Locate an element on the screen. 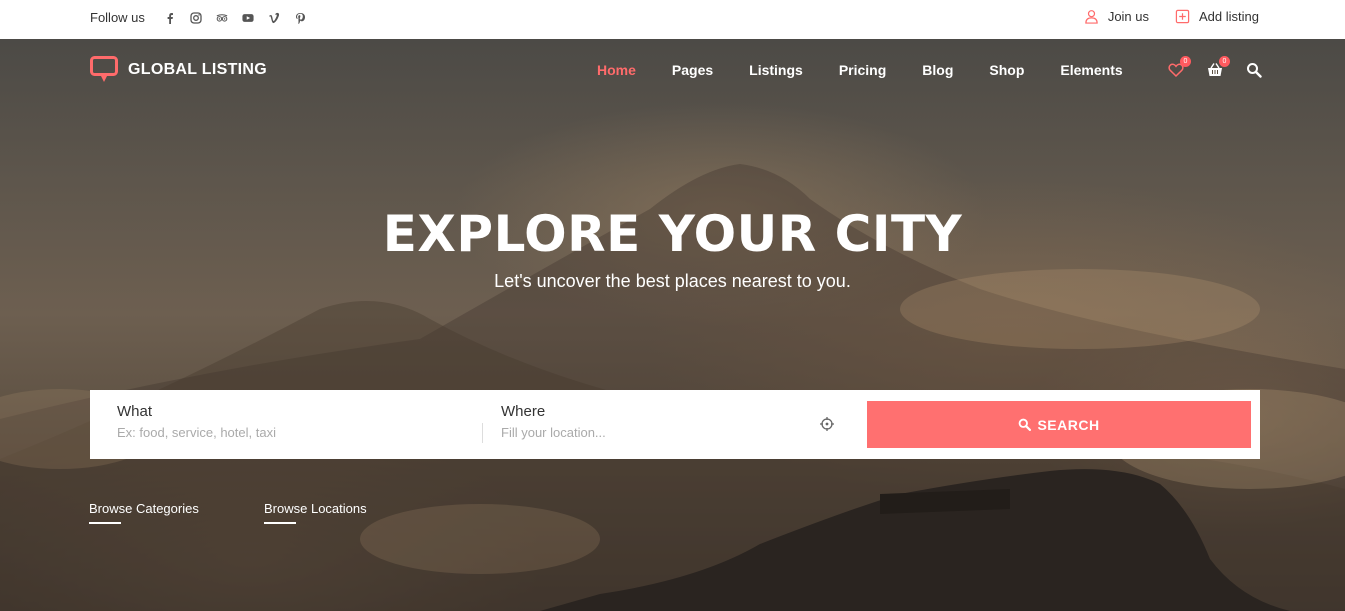 The image size is (1345, 611). join-us-link: Join us is located at coordinates (1116, 16).